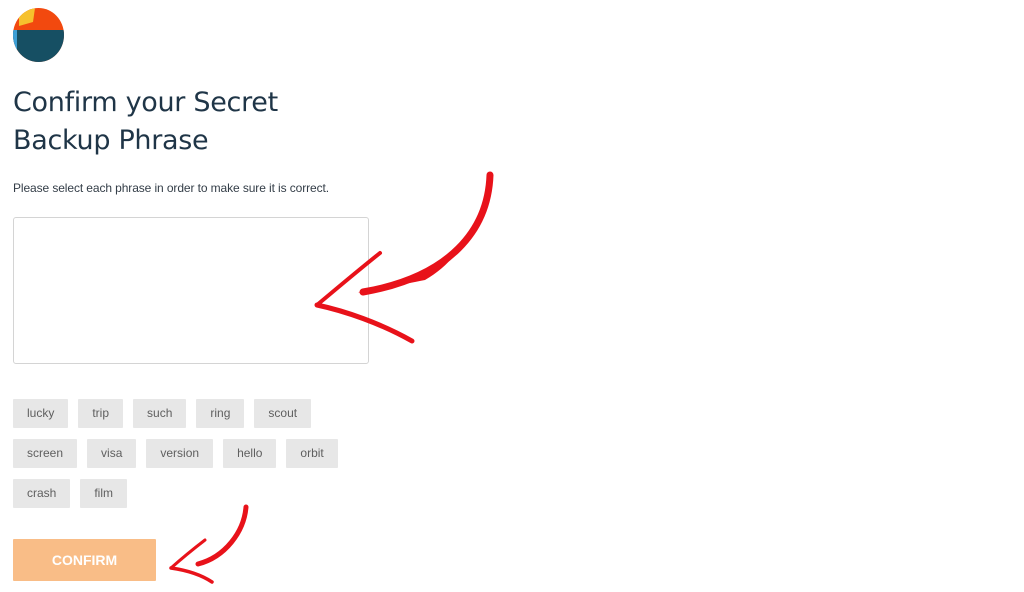 This screenshot has width=1024, height=592. Describe the element at coordinates (160, 413) in the screenshot. I see `word-chip-such: such` at that location.